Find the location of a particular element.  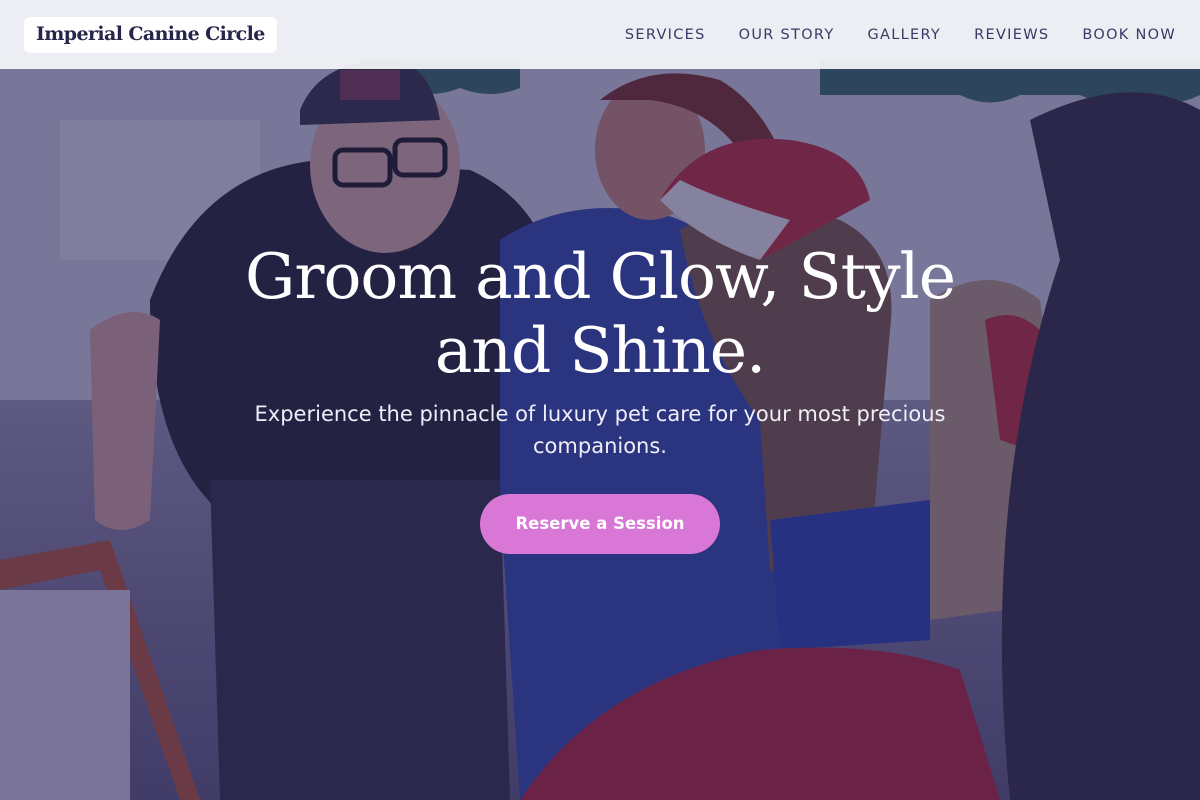

nav-link-book-now: BOOK NOW is located at coordinates (1129, 35).